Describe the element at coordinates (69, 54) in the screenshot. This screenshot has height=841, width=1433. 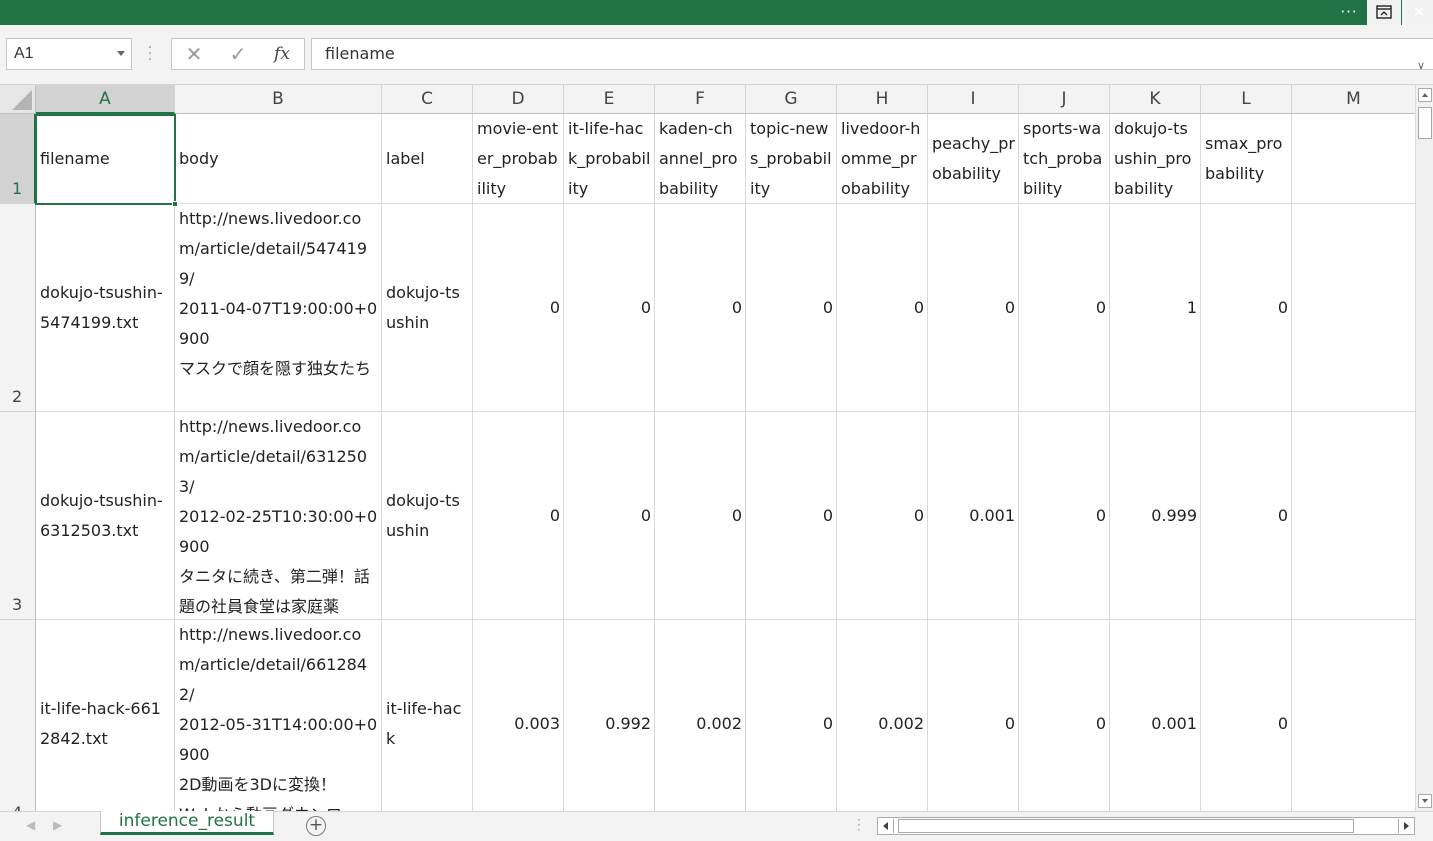
I see `name-box: A1` at that location.